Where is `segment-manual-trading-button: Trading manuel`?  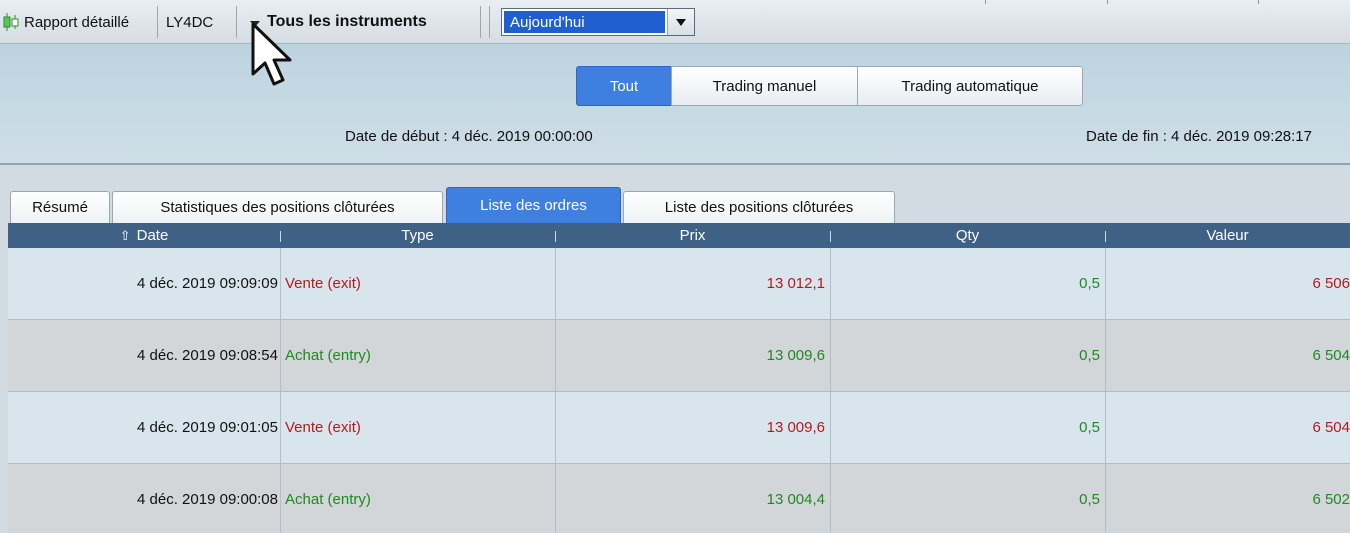
segment-manual-trading-button: Trading manuel is located at coordinates (764, 86).